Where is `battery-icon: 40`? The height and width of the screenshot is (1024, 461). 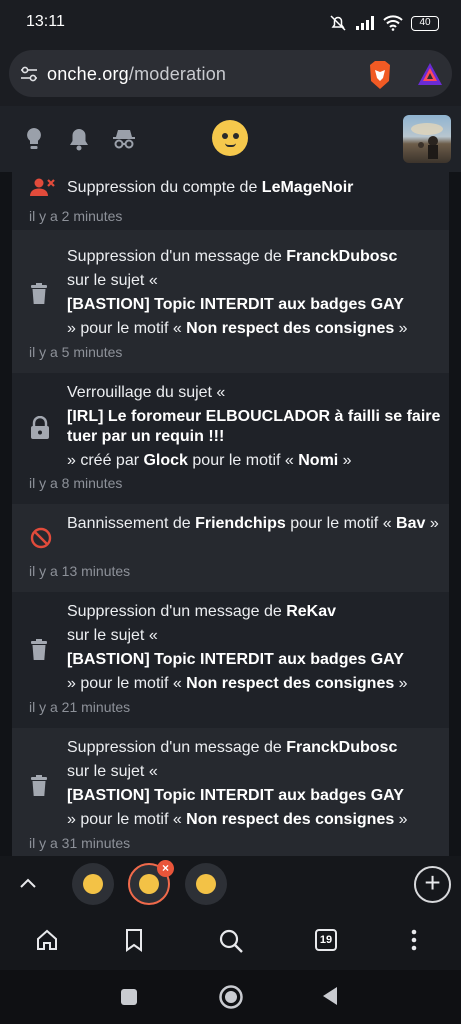
battery-icon: 40 is located at coordinates (425, 23).